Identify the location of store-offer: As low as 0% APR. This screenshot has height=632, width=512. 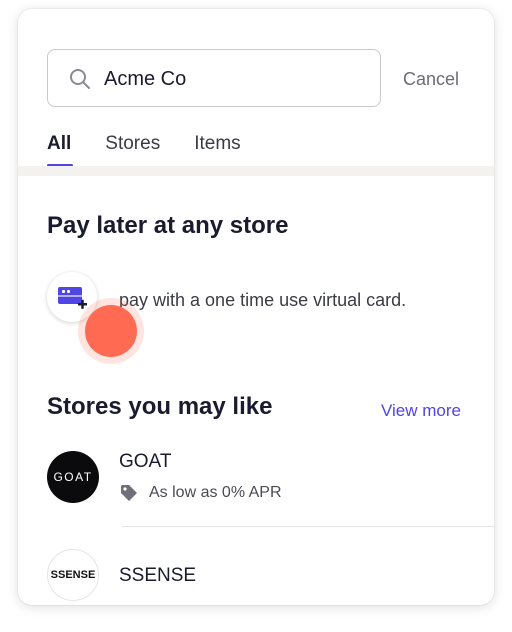
(200, 493).